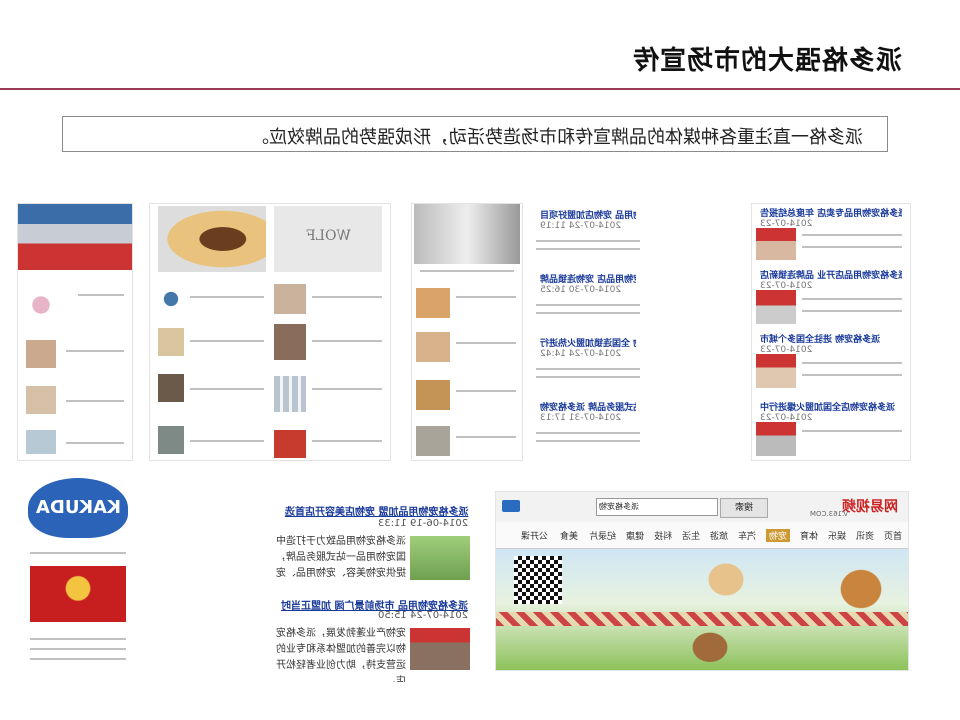 The height and width of the screenshot is (720, 960). What do you see at coordinates (588, 214) in the screenshot?
I see `news-title: 派多格宠物用品 宠物店加盟好项目` at bounding box center [588, 214].